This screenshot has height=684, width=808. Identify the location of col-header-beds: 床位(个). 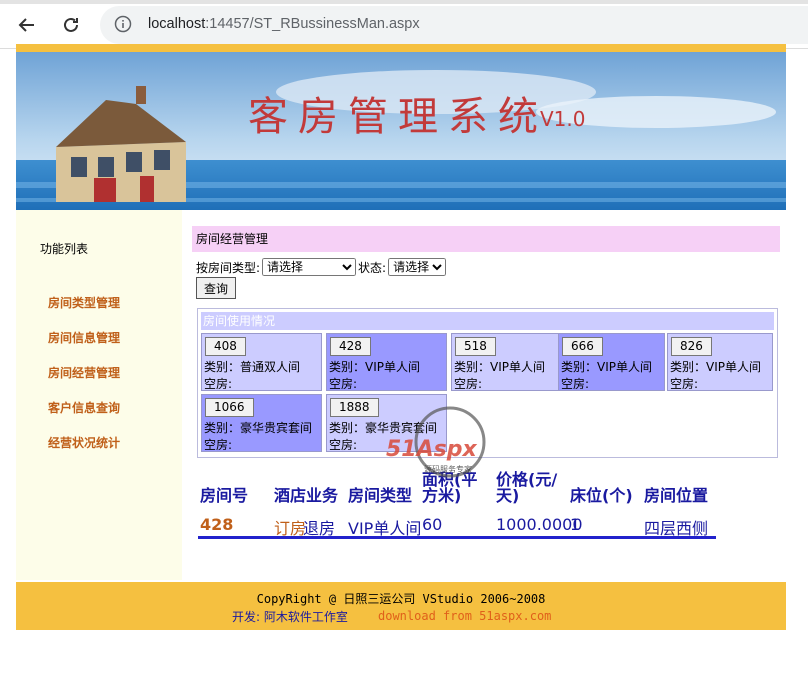
(601, 495).